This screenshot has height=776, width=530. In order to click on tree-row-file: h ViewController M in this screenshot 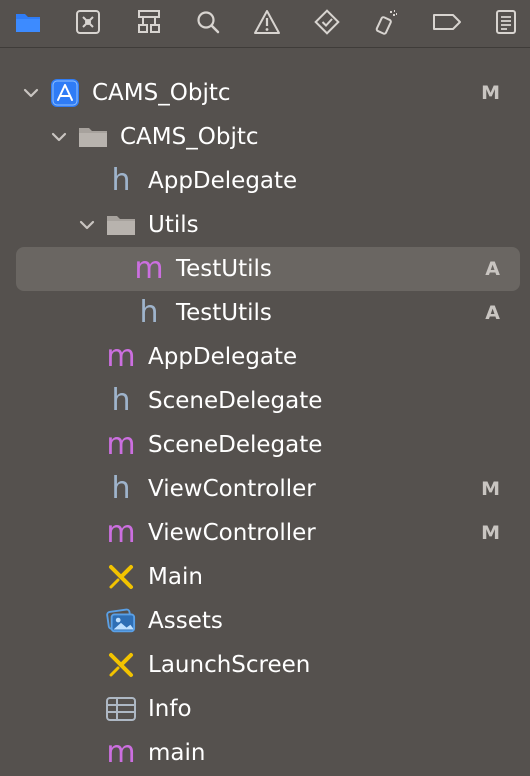, I will do `click(265, 489)`.